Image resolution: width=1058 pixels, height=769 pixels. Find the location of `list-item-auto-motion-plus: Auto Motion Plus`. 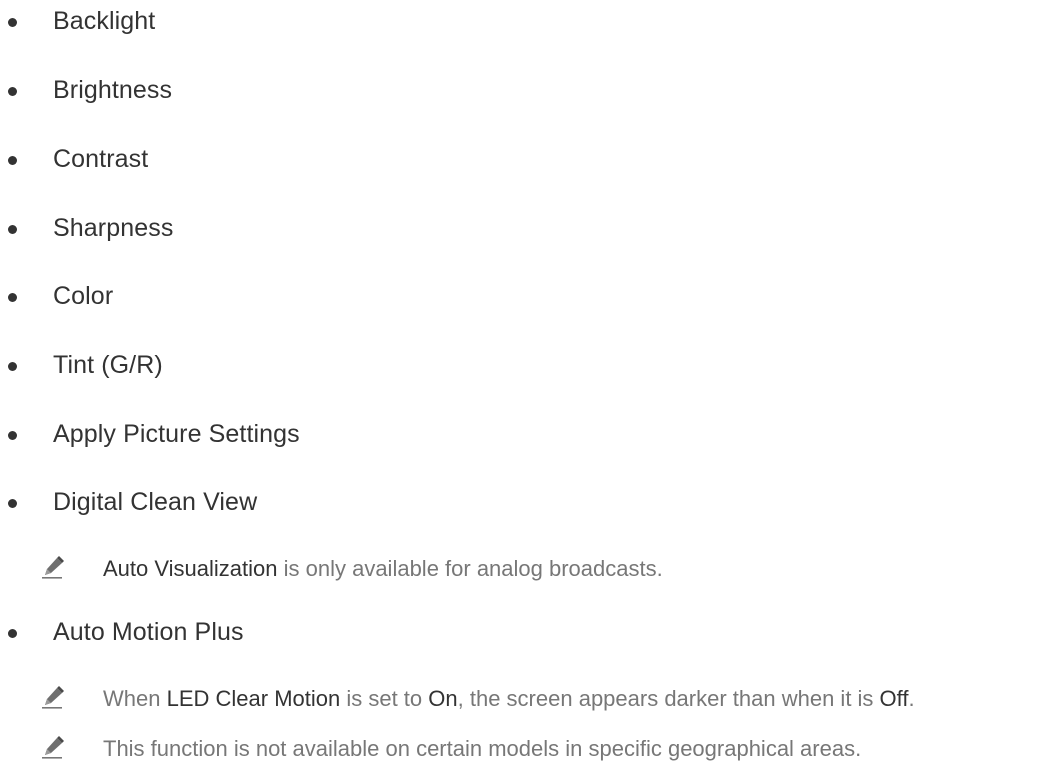

list-item-auto-motion-plus: Auto Motion Plus is located at coordinates (529, 634).